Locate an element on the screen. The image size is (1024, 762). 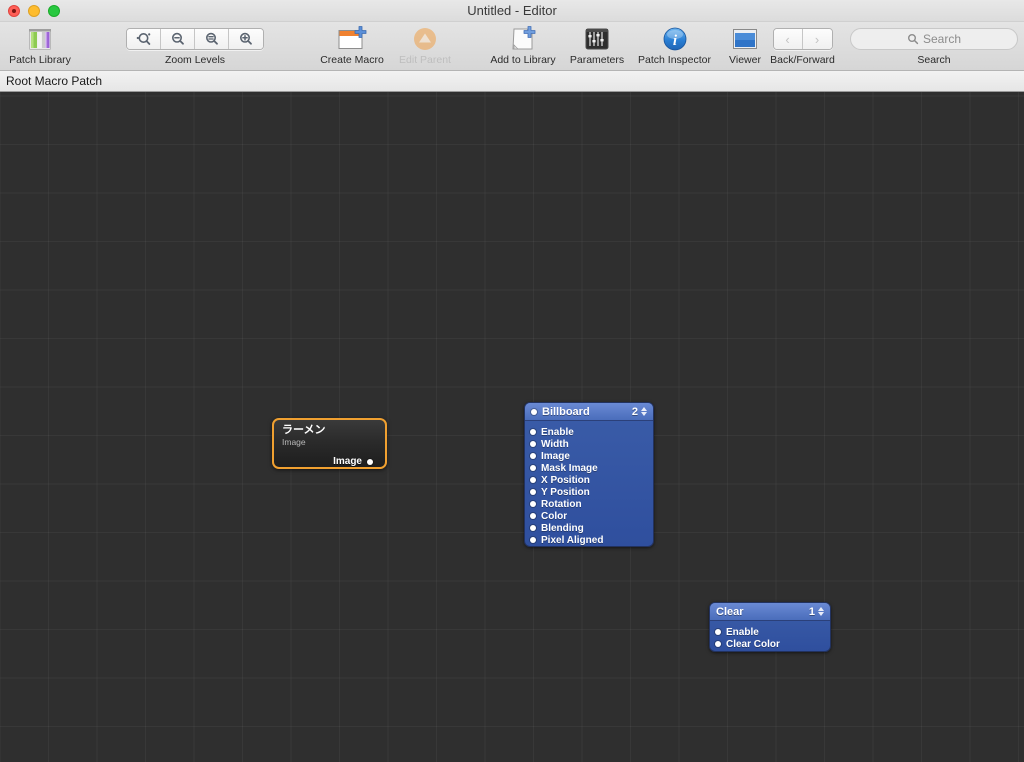
toolbar-item-create-macro: Create Macro is located at coordinates (352, 46).